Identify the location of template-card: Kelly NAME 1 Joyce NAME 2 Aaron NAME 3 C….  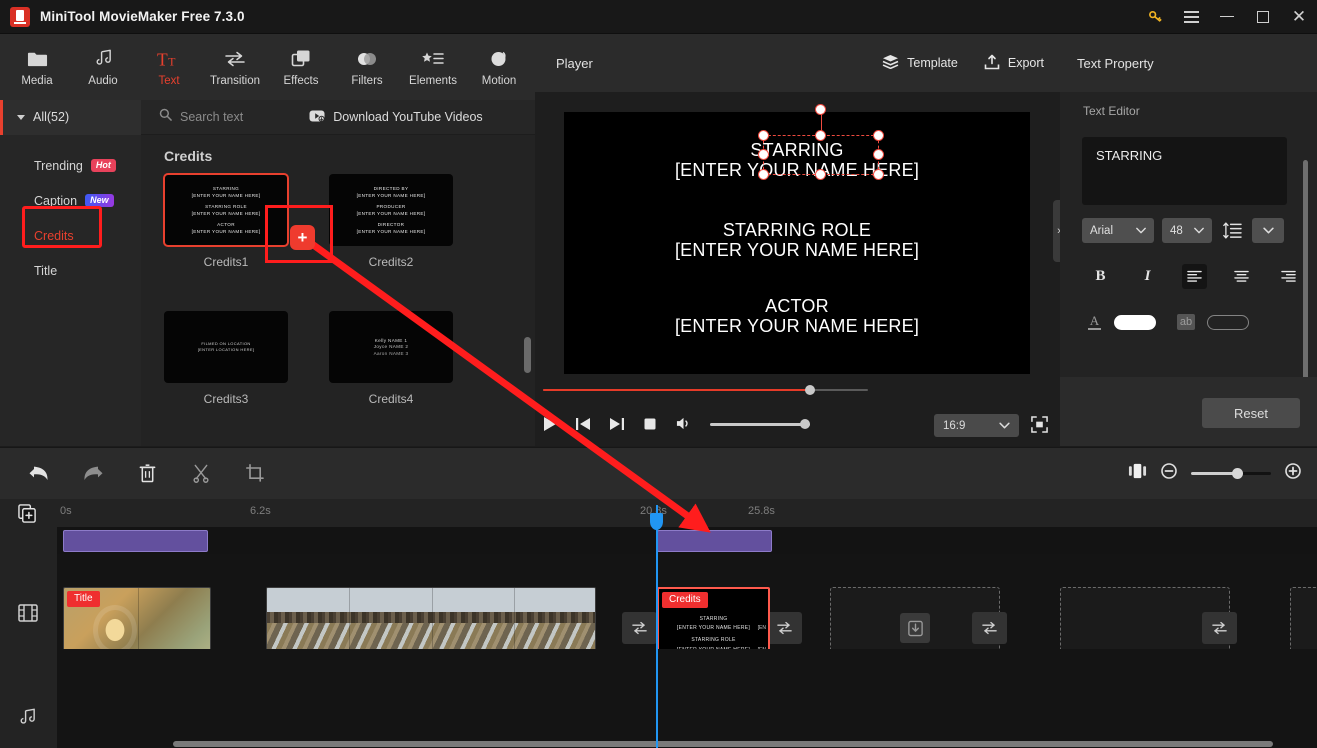
(391, 358).